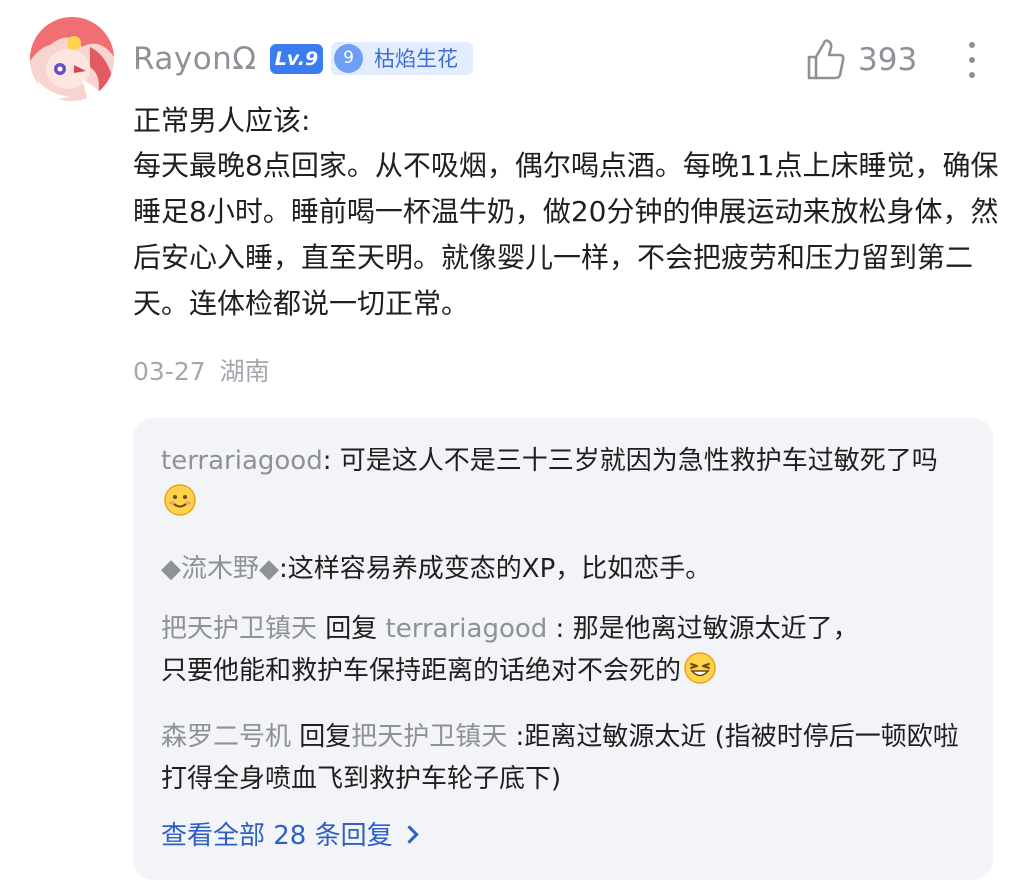 This screenshot has height=886, width=1024. I want to click on like-count: 393, so click(888, 60).